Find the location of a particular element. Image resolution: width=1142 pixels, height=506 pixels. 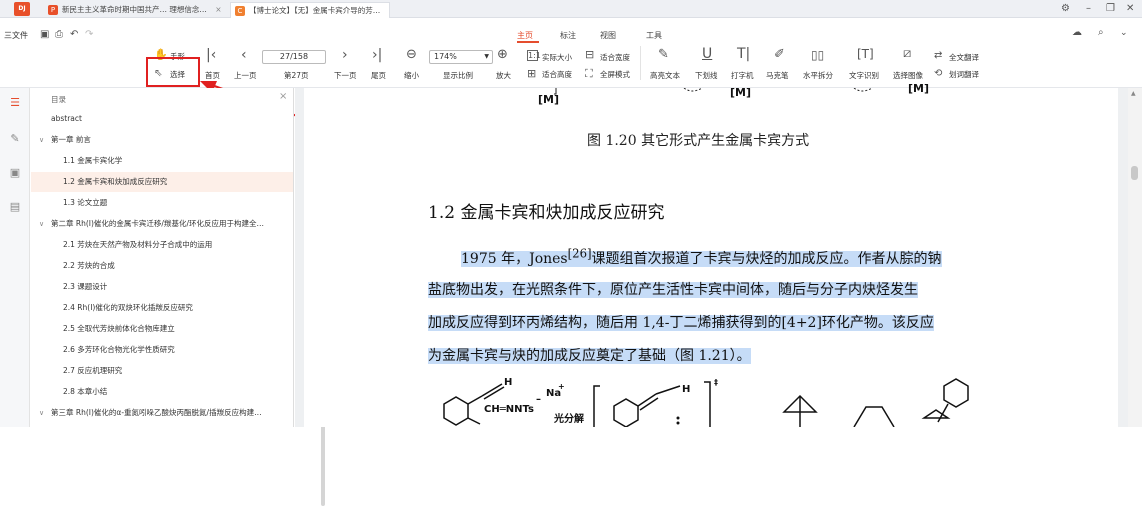

paragraph-line: 为金属卡宾与炔的加成反应奠定了基础（图 1.21）。 is located at coordinates (589, 356).